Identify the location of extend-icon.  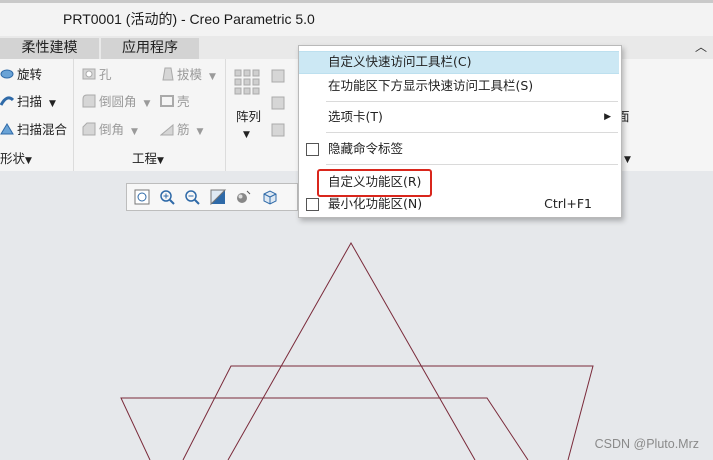
(278, 103).